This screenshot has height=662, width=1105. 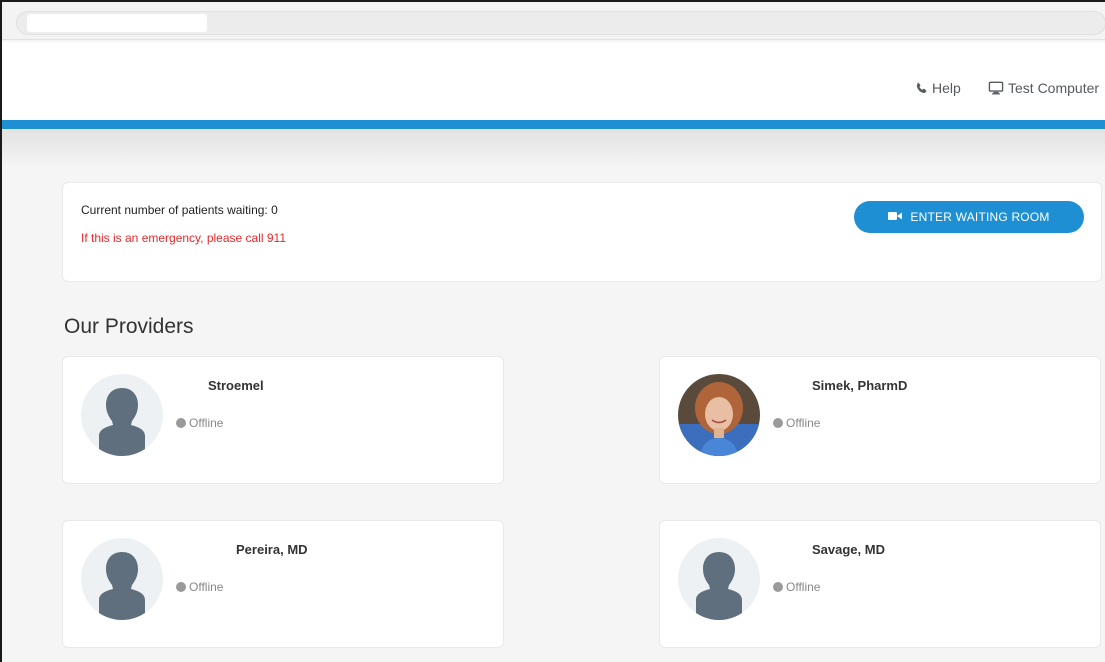 What do you see at coordinates (895, 217) in the screenshot?
I see `video-camera-icon` at bounding box center [895, 217].